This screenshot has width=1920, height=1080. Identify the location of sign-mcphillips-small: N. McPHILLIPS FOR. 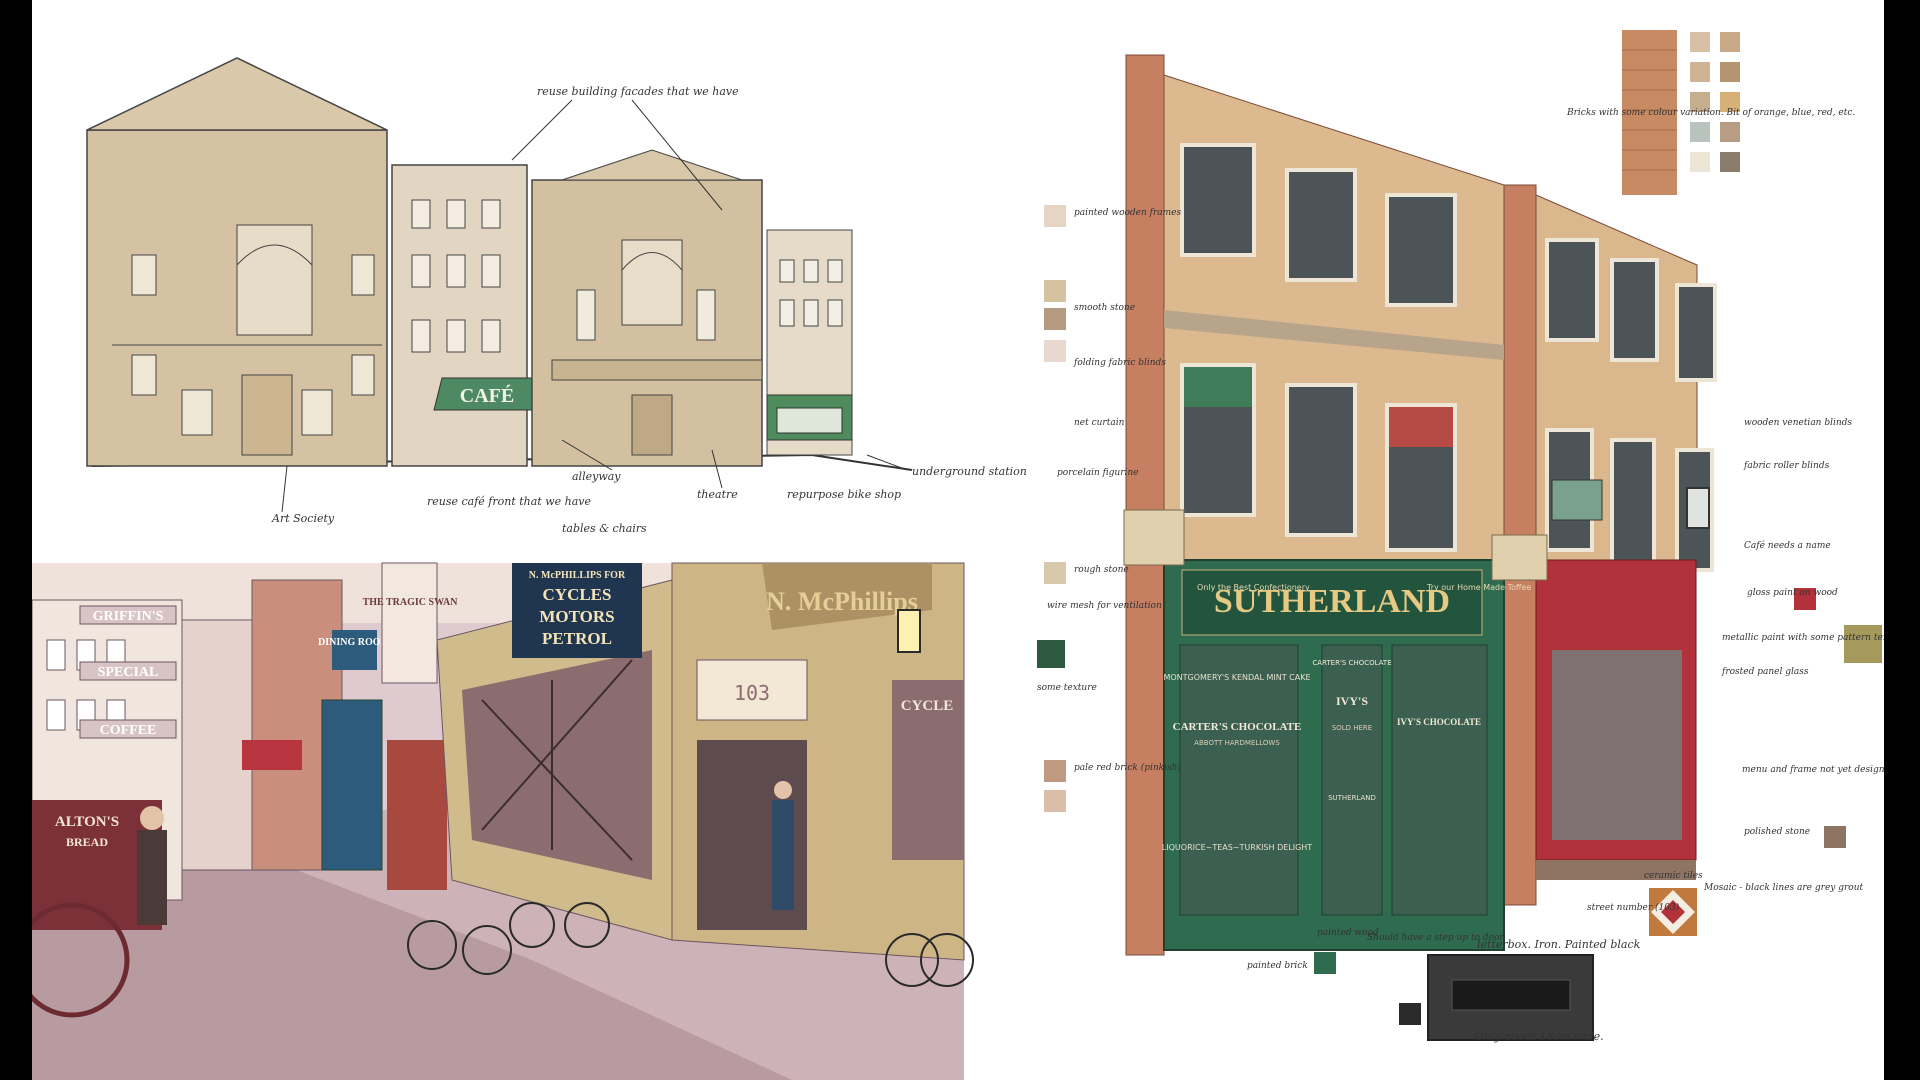
(577, 575).